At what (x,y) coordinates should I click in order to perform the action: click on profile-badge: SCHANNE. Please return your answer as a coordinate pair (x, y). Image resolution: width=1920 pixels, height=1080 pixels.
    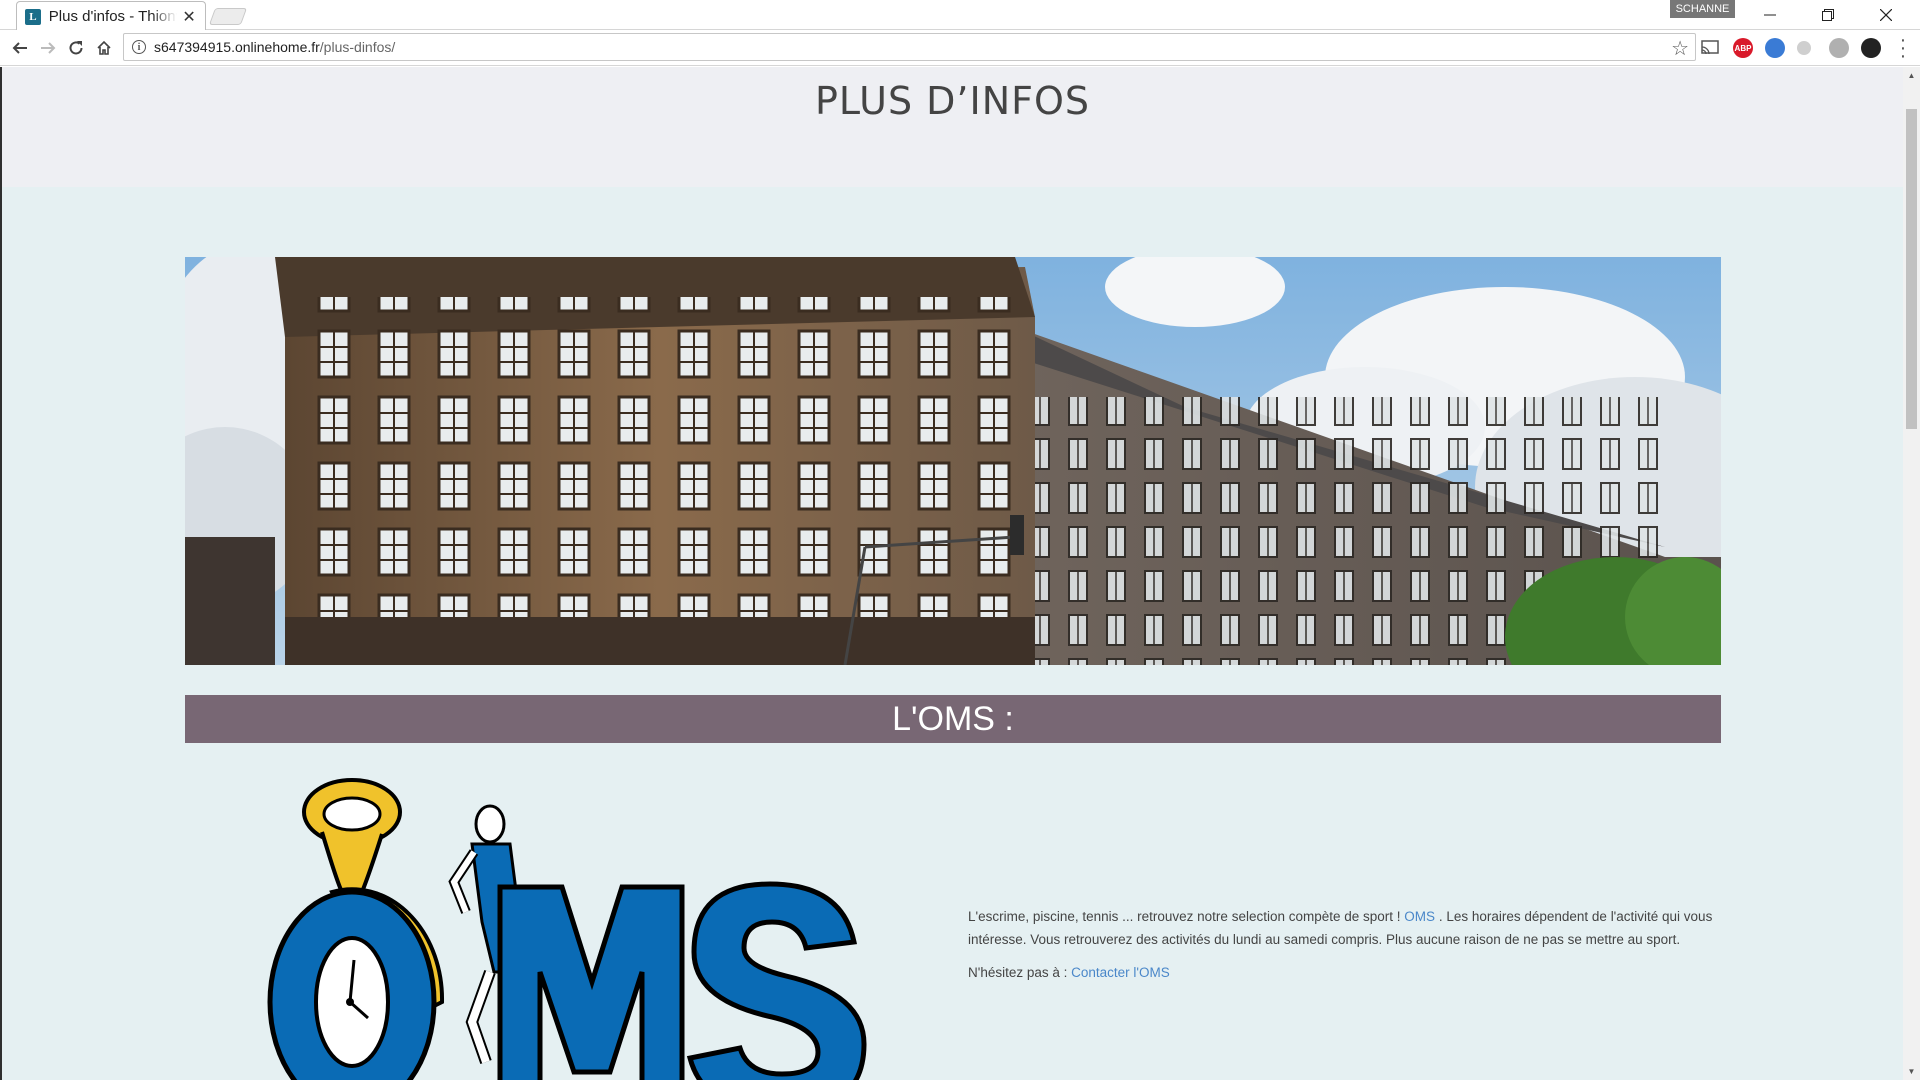
    Looking at the image, I should click on (1702, 9).